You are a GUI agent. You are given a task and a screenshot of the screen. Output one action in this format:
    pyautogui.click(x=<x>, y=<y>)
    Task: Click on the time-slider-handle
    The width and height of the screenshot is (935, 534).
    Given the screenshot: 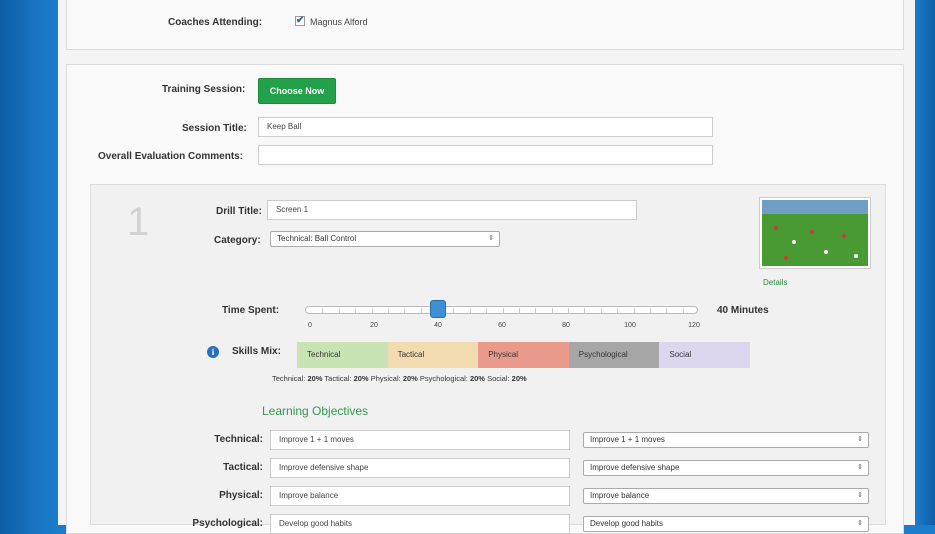 What is the action you would take?
    pyautogui.click(x=438, y=309)
    